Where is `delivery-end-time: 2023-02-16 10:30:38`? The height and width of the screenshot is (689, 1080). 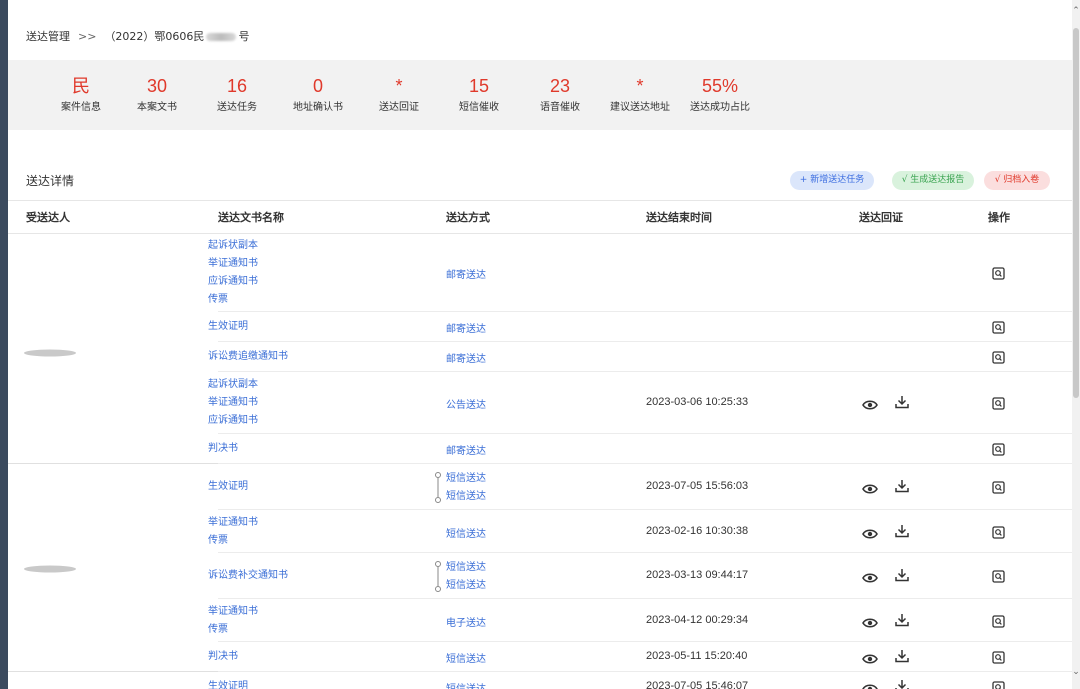 delivery-end-time: 2023-02-16 10:30:38 is located at coordinates (697, 530).